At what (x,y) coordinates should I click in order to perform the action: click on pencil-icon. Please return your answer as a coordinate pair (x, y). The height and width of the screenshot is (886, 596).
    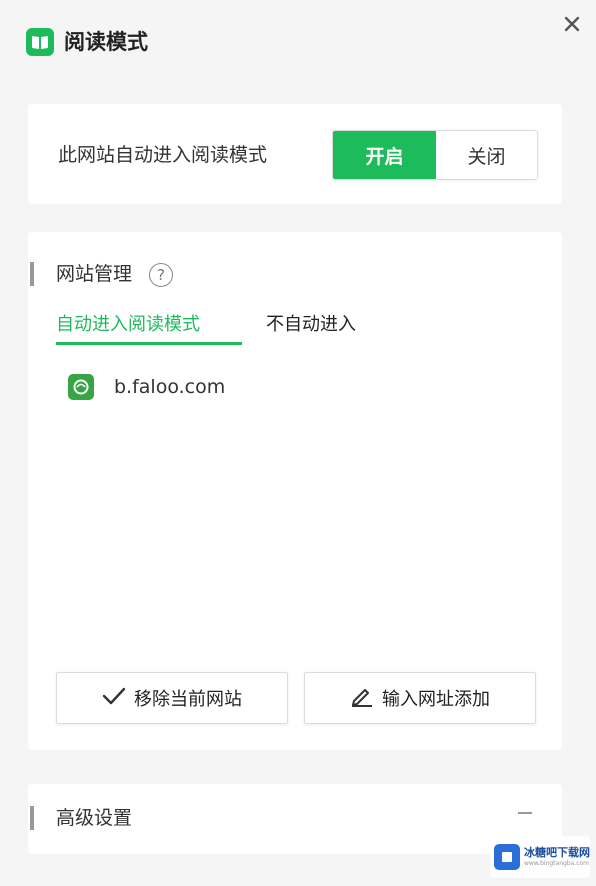
    Looking at the image, I should click on (362, 698).